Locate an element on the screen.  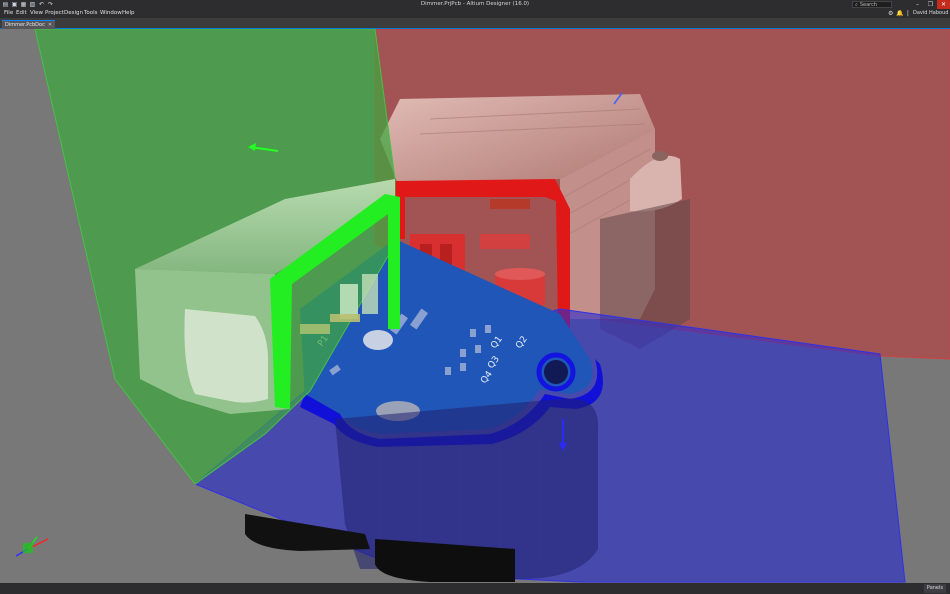
menu-design: Design is located at coordinates (73, 13).